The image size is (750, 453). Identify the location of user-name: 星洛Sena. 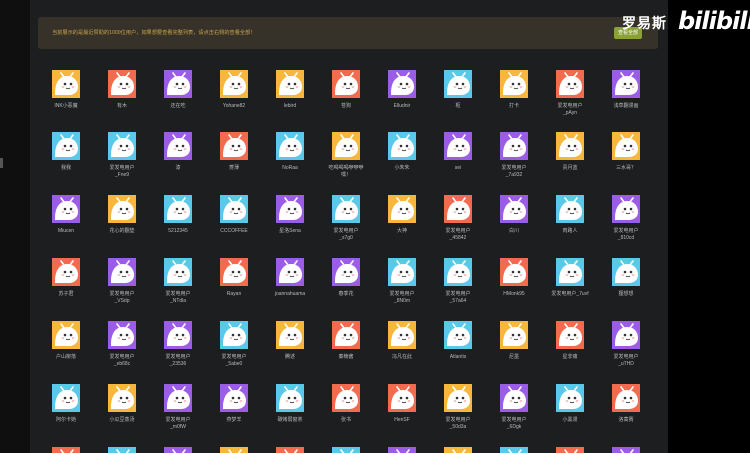
(290, 231).